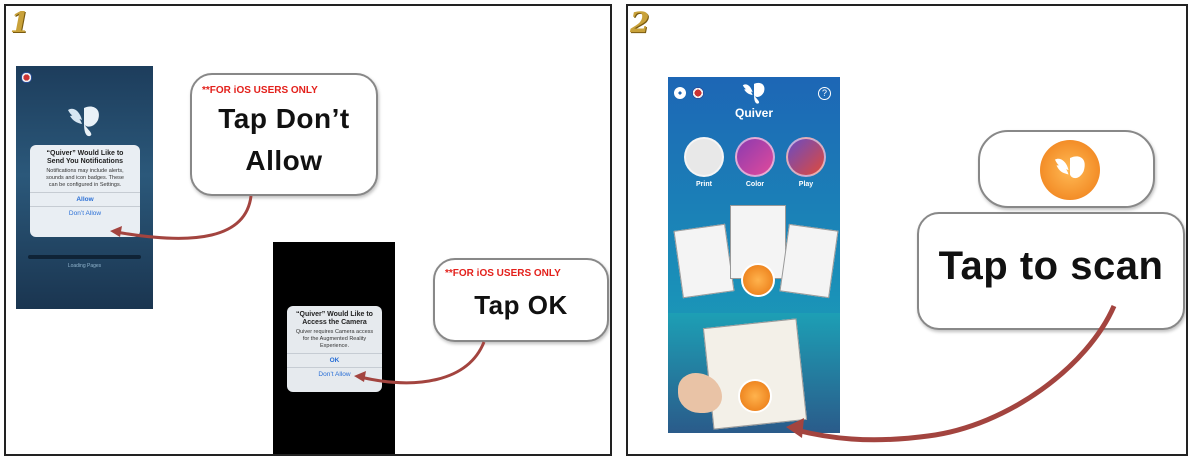 The height and width of the screenshot is (458, 1192). What do you see at coordinates (795, 428) in the screenshot?
I see `scan-arrowhead` at bounding box center [795, 428].